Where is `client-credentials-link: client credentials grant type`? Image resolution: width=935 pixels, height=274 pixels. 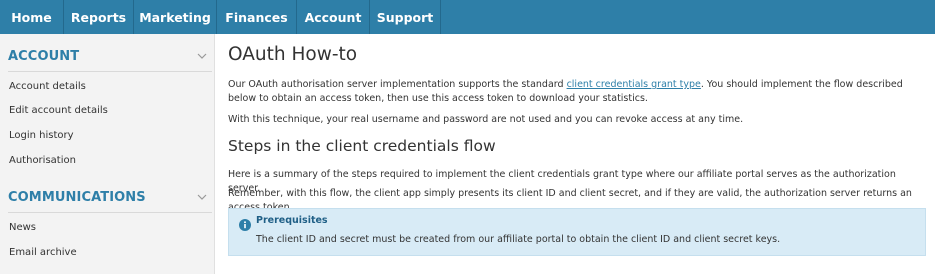
client-credentials-link: client credentials grant type is located at coordinates (634, 84).